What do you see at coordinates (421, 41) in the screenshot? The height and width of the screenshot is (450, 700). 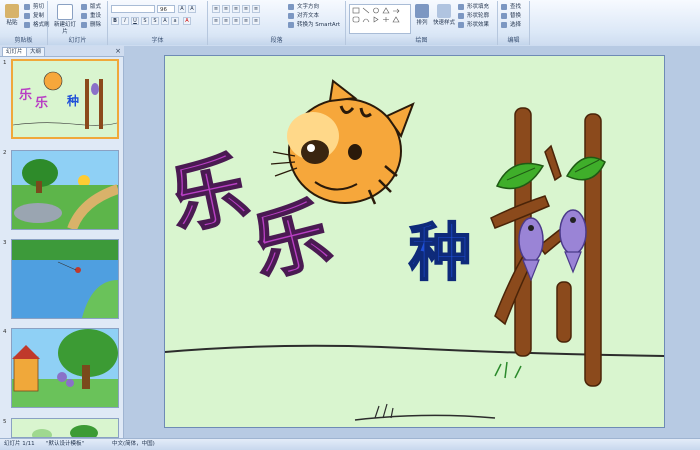 I see `drawing-label: 绘图` at bounding box center [421, 41].